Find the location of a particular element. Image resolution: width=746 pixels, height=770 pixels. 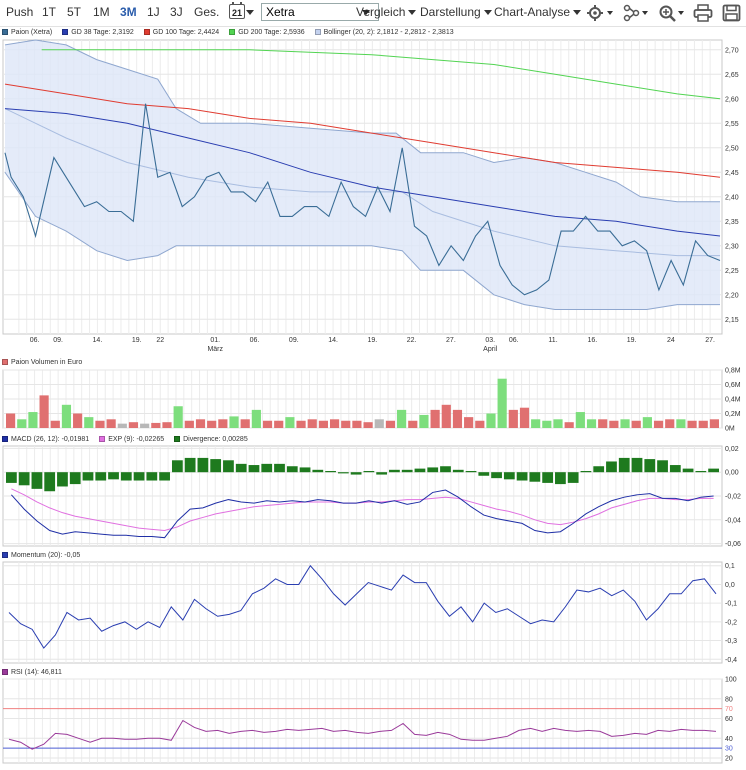

x-tick-label: 16. is located at coordinates (592, 340).